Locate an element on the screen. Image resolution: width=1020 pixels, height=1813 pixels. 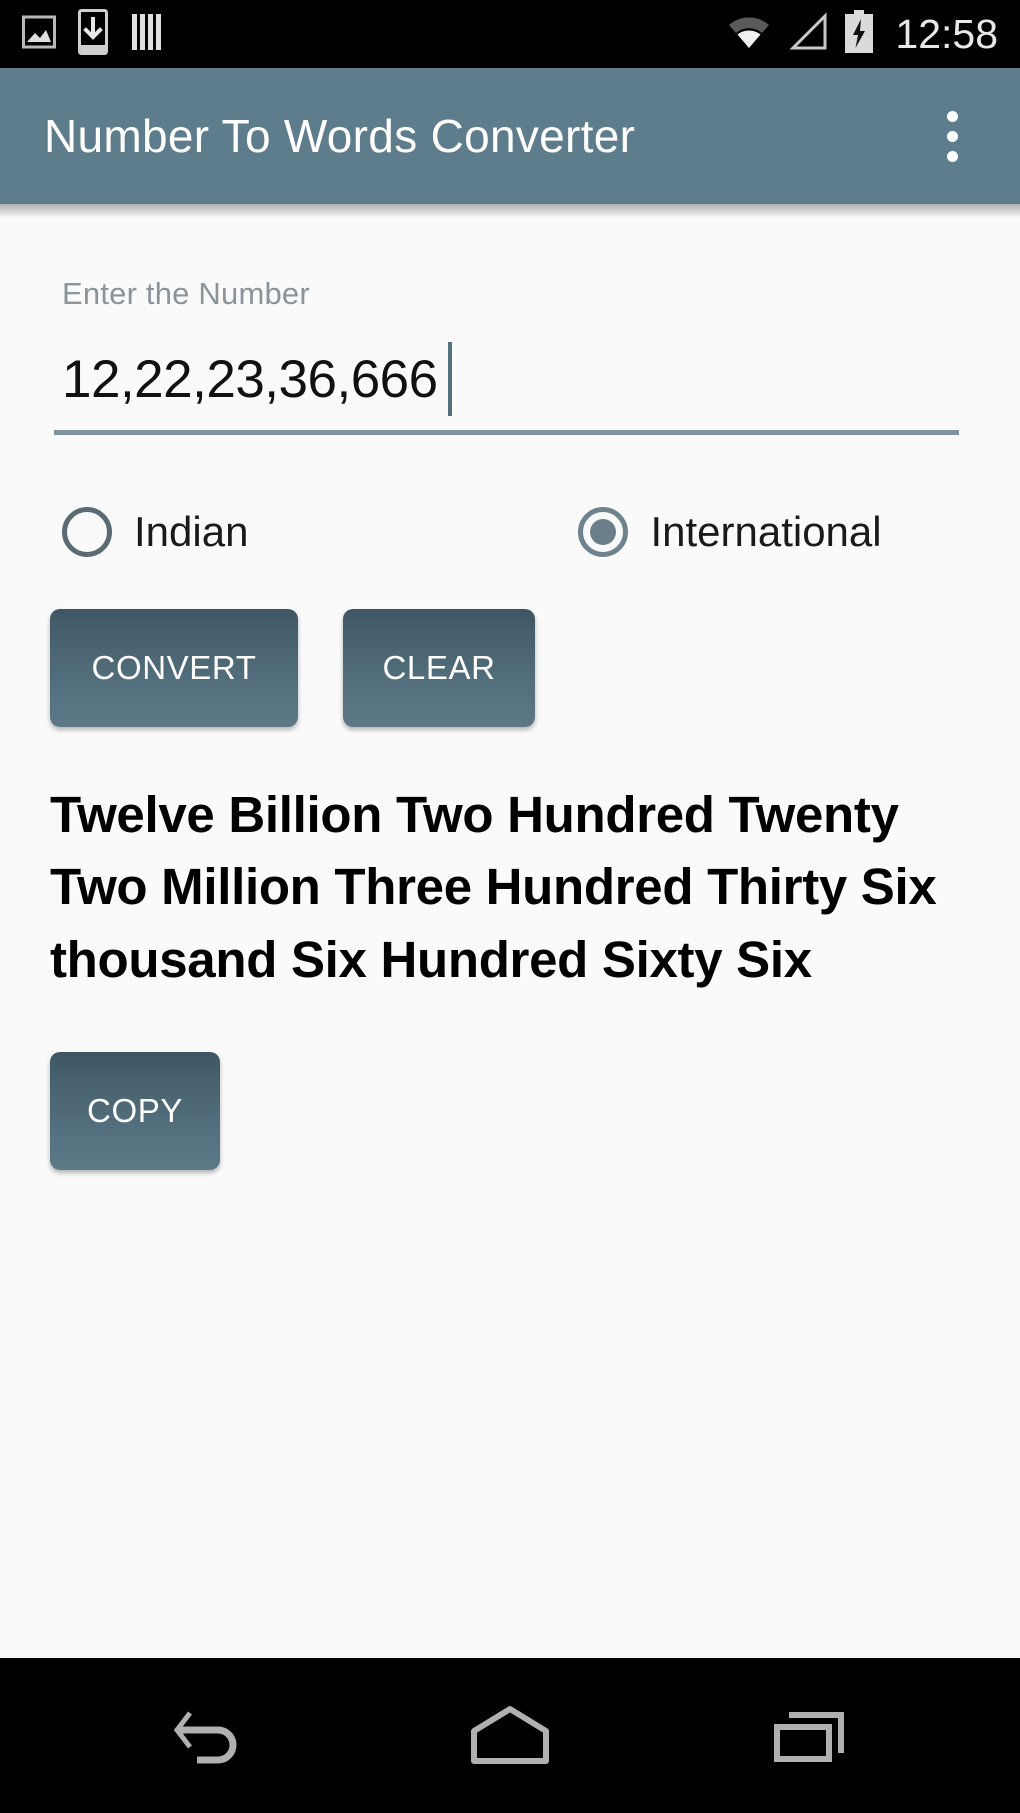
radio-circle-selected-icon is located at coordinates (603, 532).